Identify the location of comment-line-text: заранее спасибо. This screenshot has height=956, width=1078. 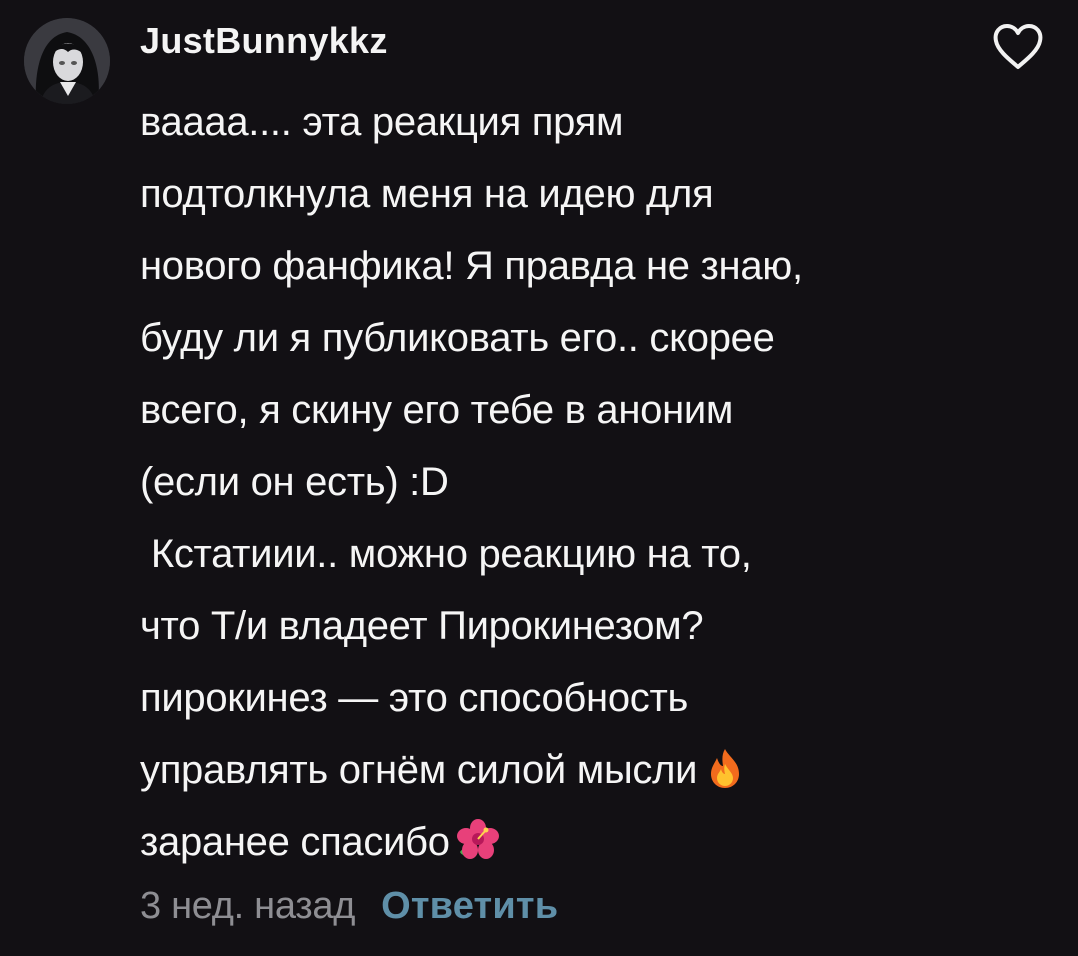
(295, 842).